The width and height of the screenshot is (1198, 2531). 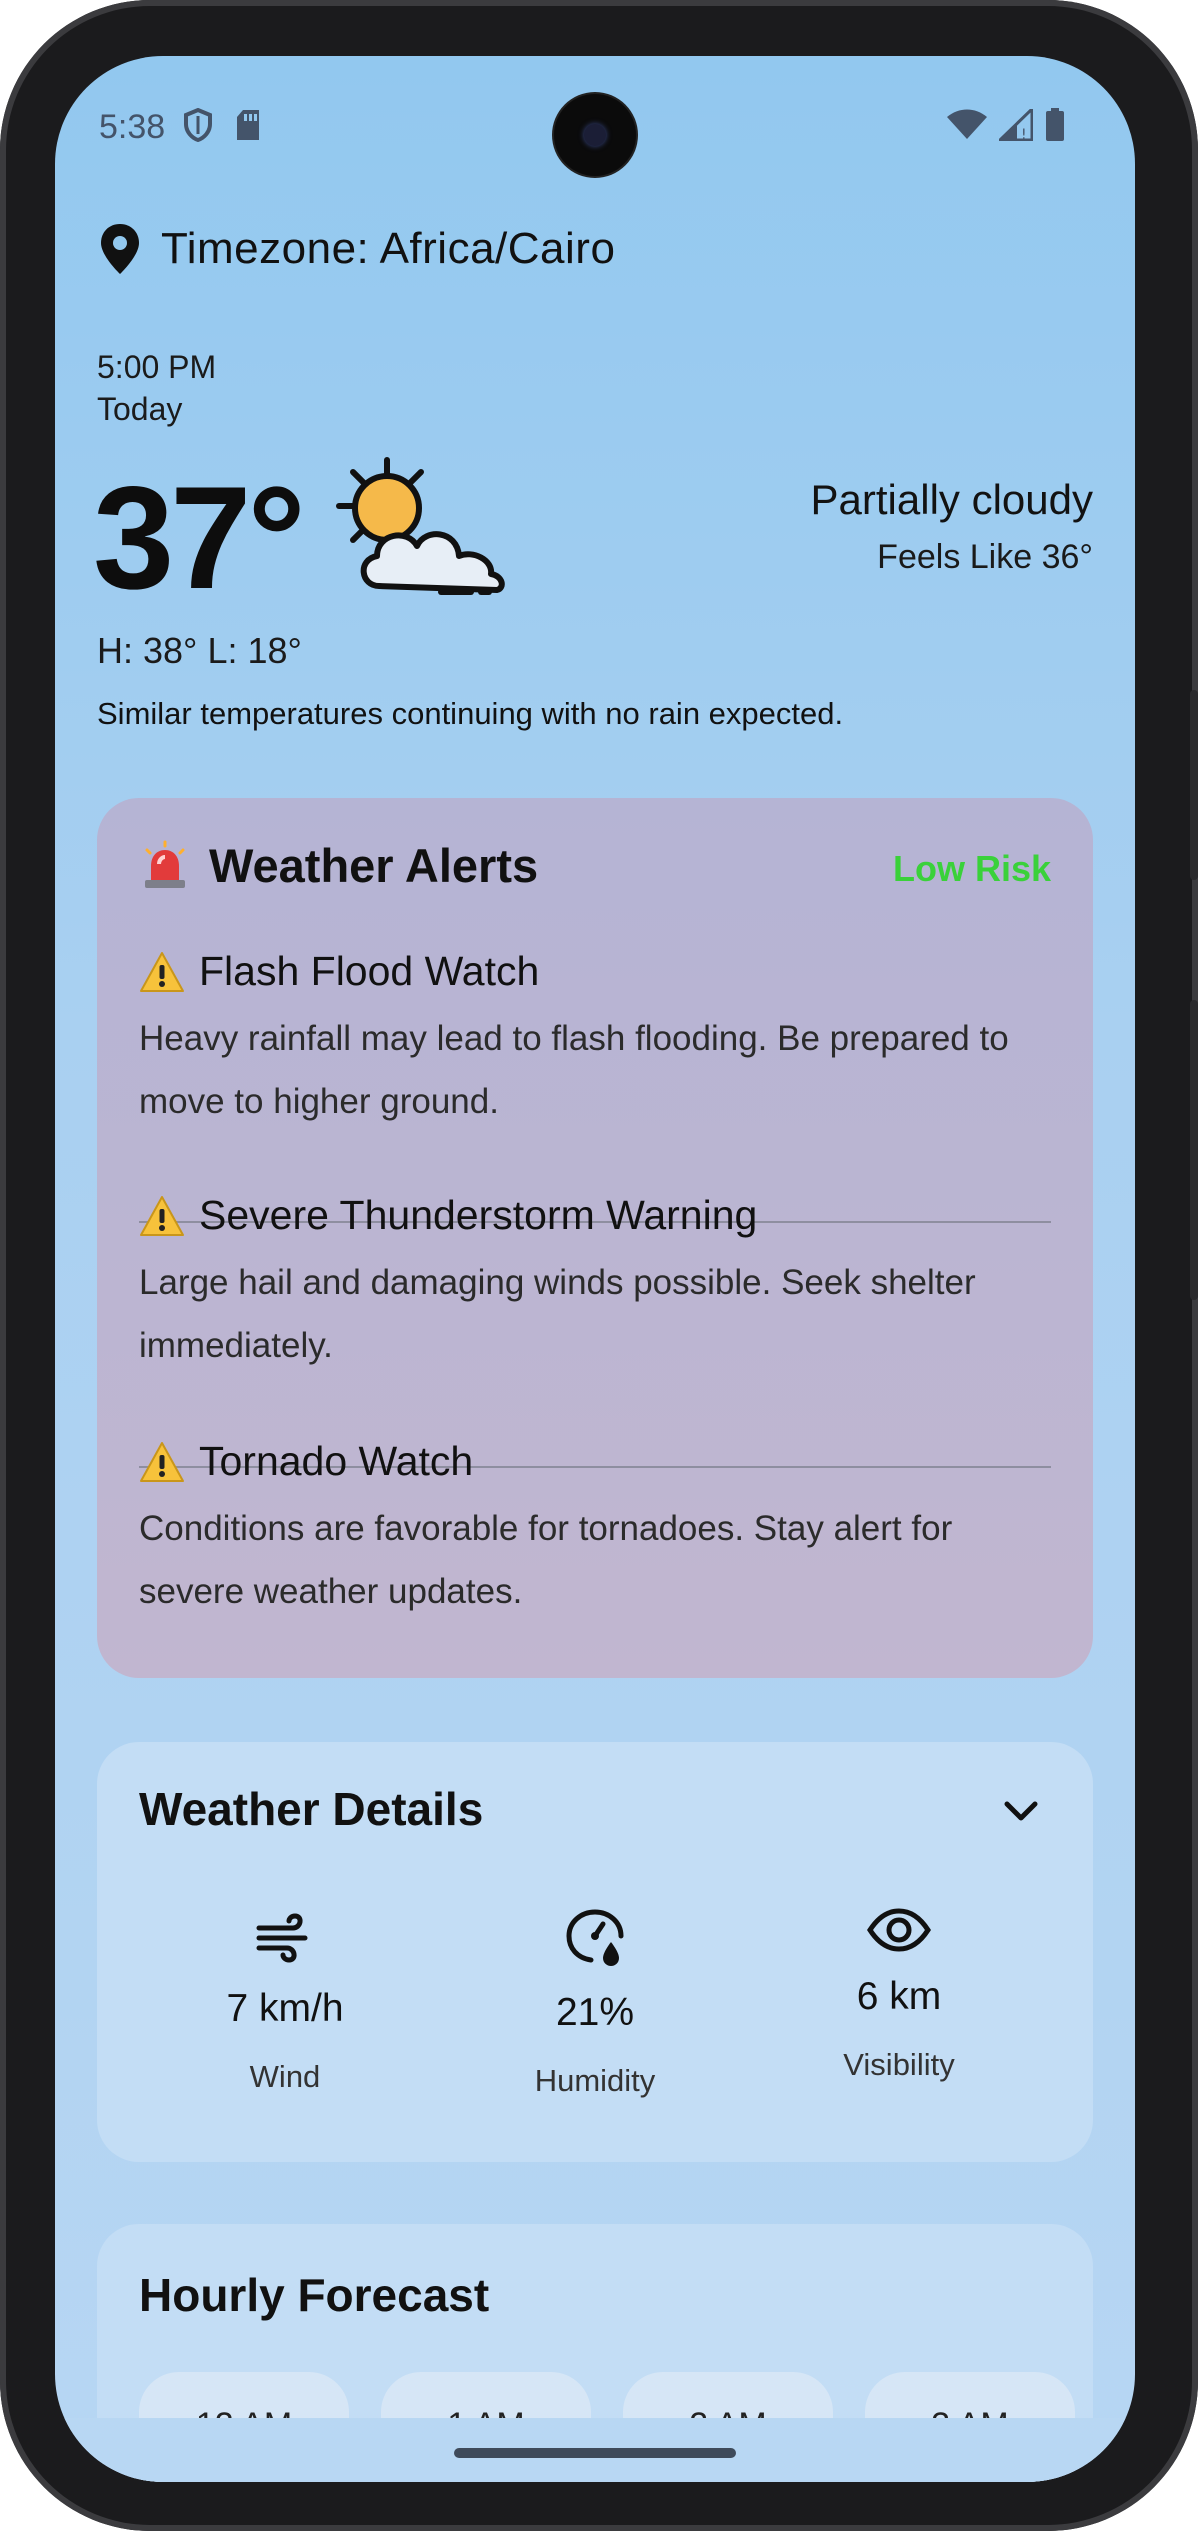 What do you see at coordinates (369, 971) in the screenshot?
I see `alert-title: Flash Flood Watch` at bounding box center [369, 971].